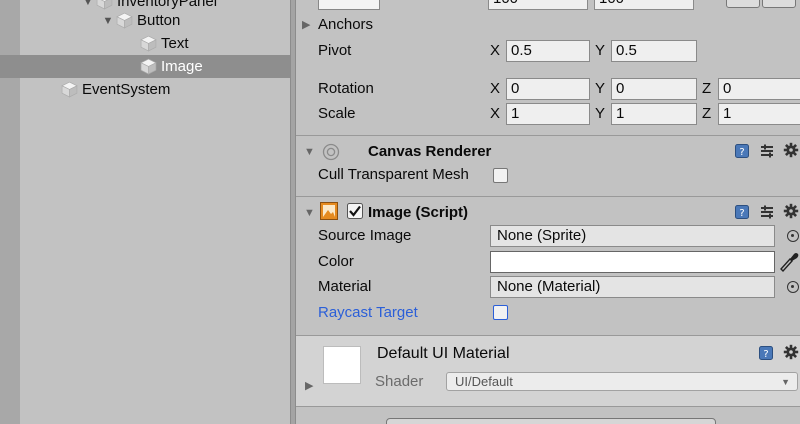 The height and width of the screenshot is (424, 800). I want to click on canvas-renderer-foldout-arrow-icon: ▼, so click(309, 152).